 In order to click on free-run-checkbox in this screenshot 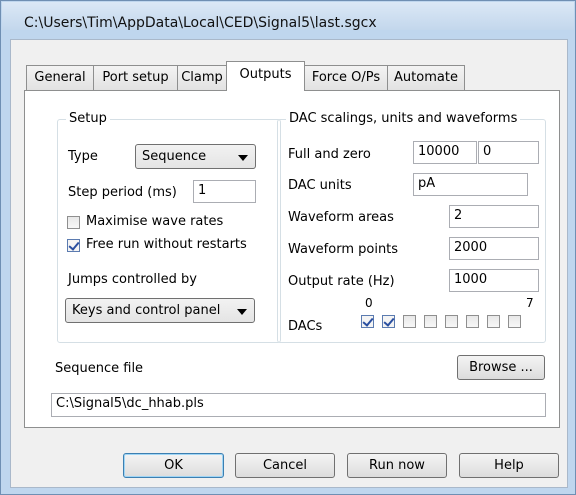, I will do `click(73, 245)`.